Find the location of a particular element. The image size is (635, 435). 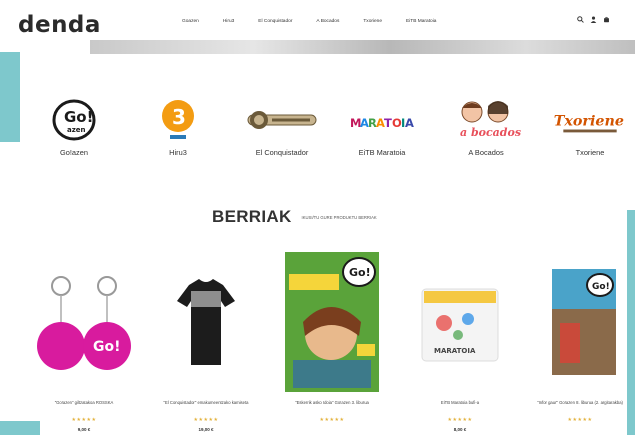

nav-item-hiru3: Hiru3 is located at coordinates (228, 21).